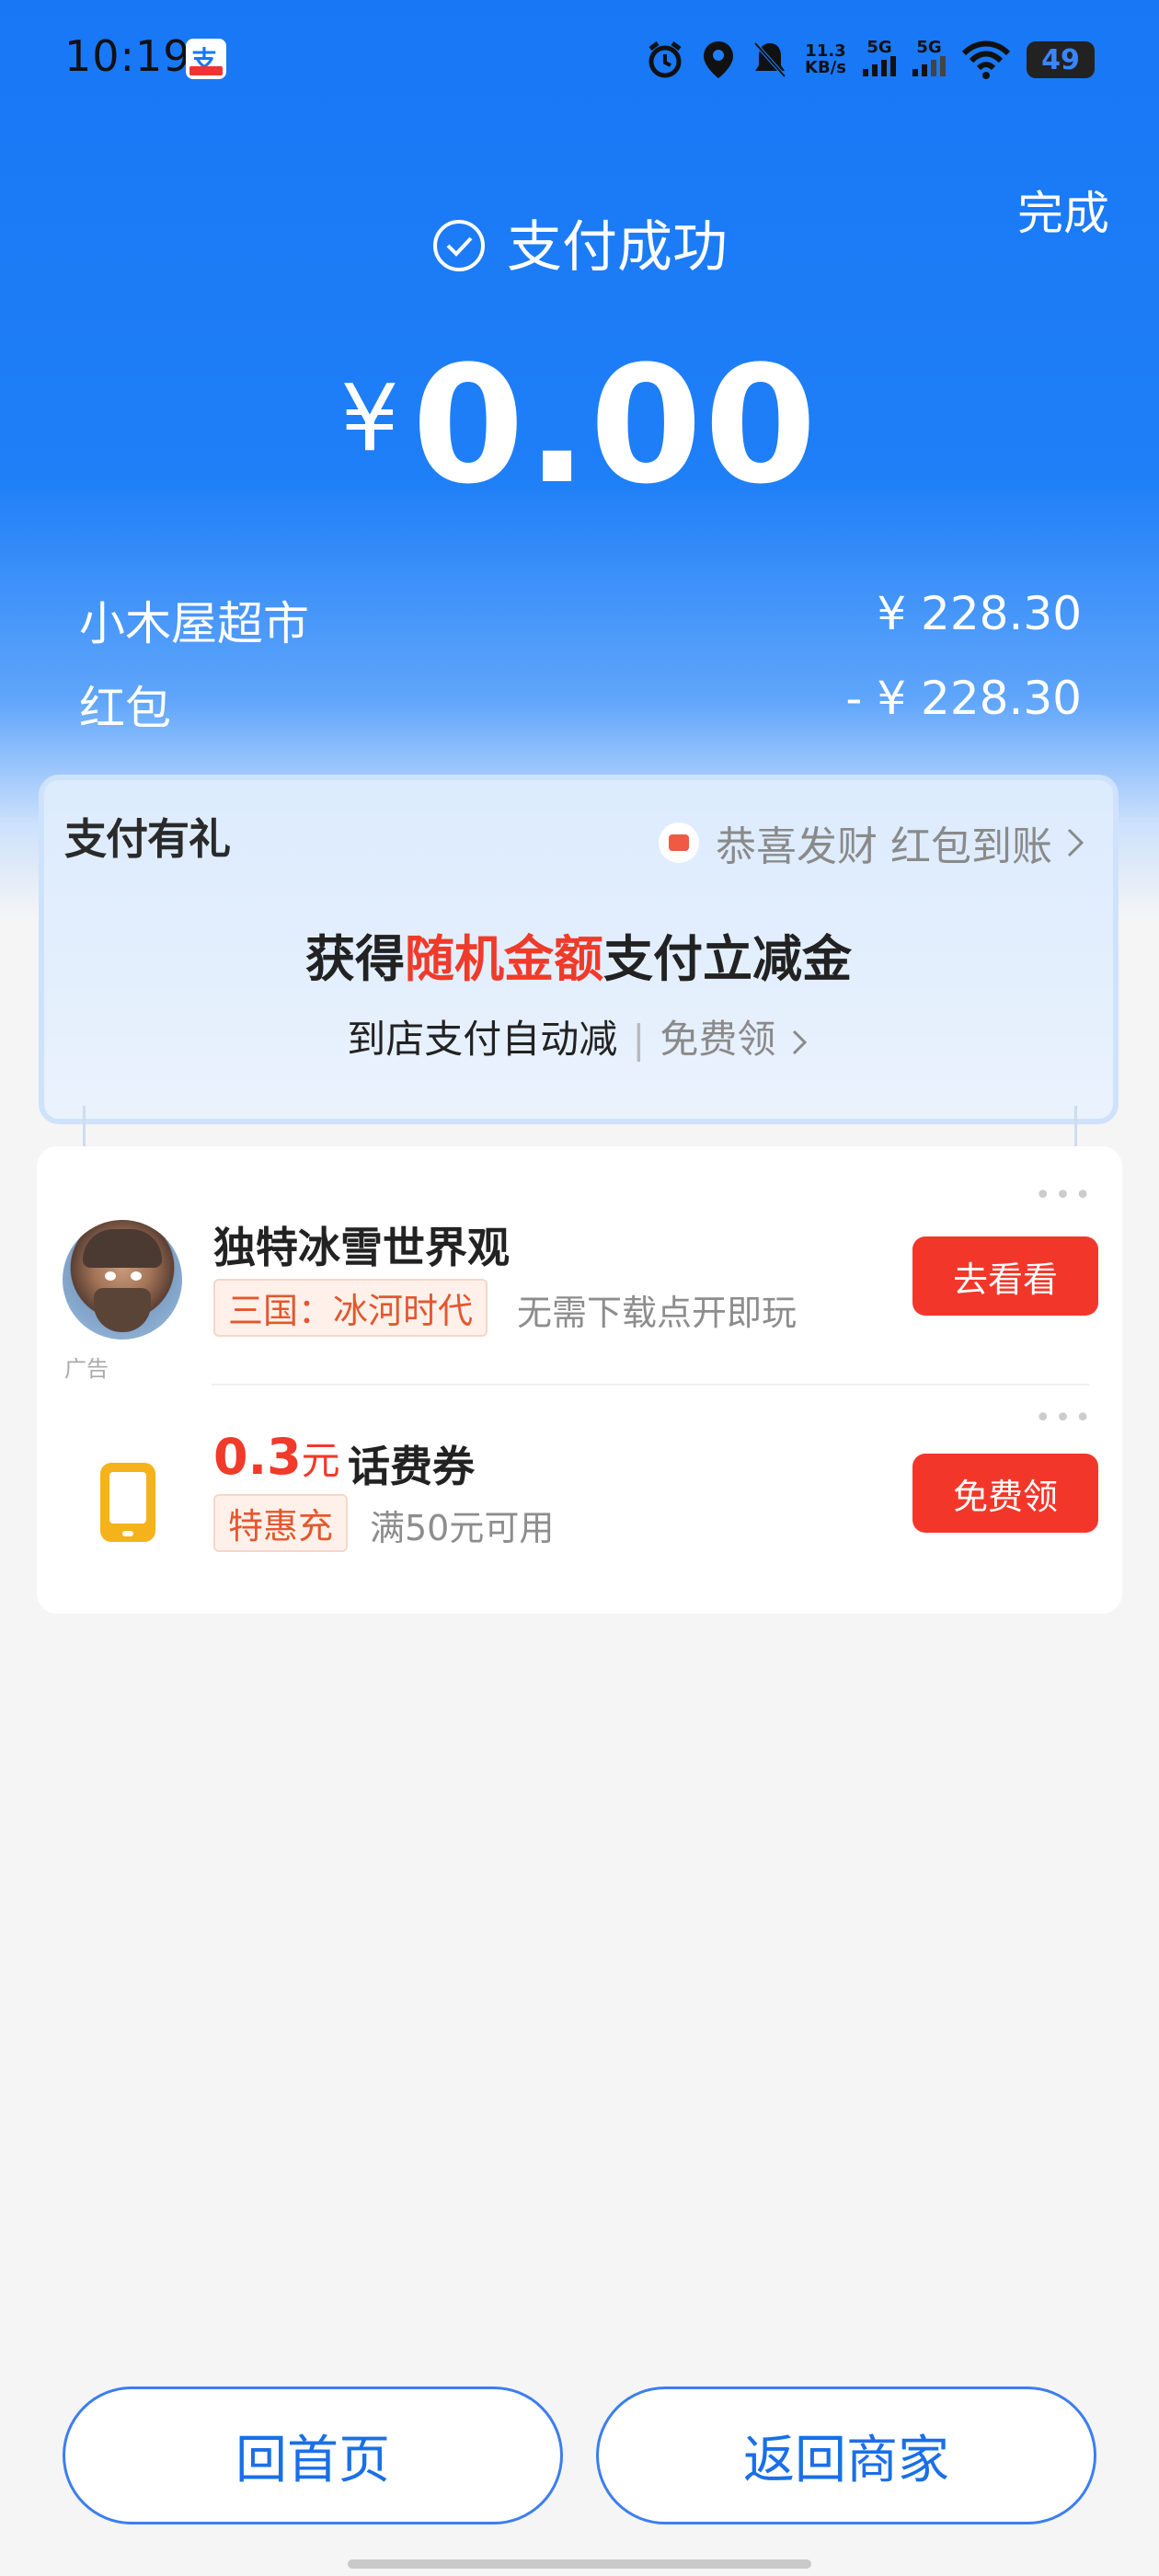 This screenshot has height=2576, width=1159. I want to click on gift-headline: 获得随机金额支付立减金, so click(578, 954).